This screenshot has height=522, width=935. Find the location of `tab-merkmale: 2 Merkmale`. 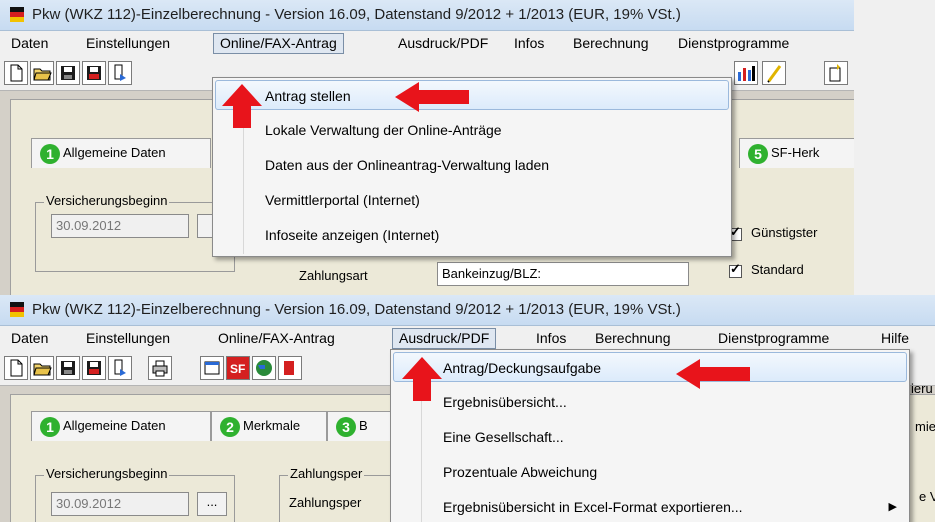

tab-merkmale: 2 Merkmale is located at coordinates (269, 426).